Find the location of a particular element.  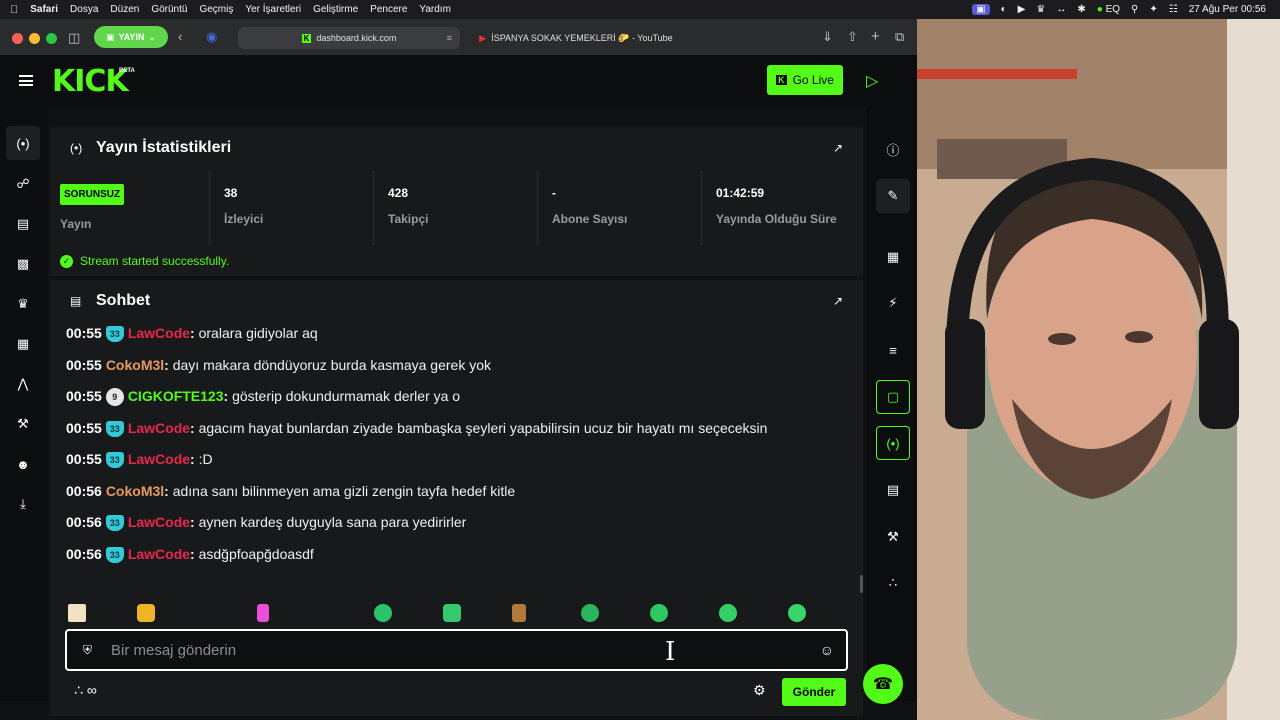

spotlight-search-icon: ⚲ is located at coordinates (1134, 9).